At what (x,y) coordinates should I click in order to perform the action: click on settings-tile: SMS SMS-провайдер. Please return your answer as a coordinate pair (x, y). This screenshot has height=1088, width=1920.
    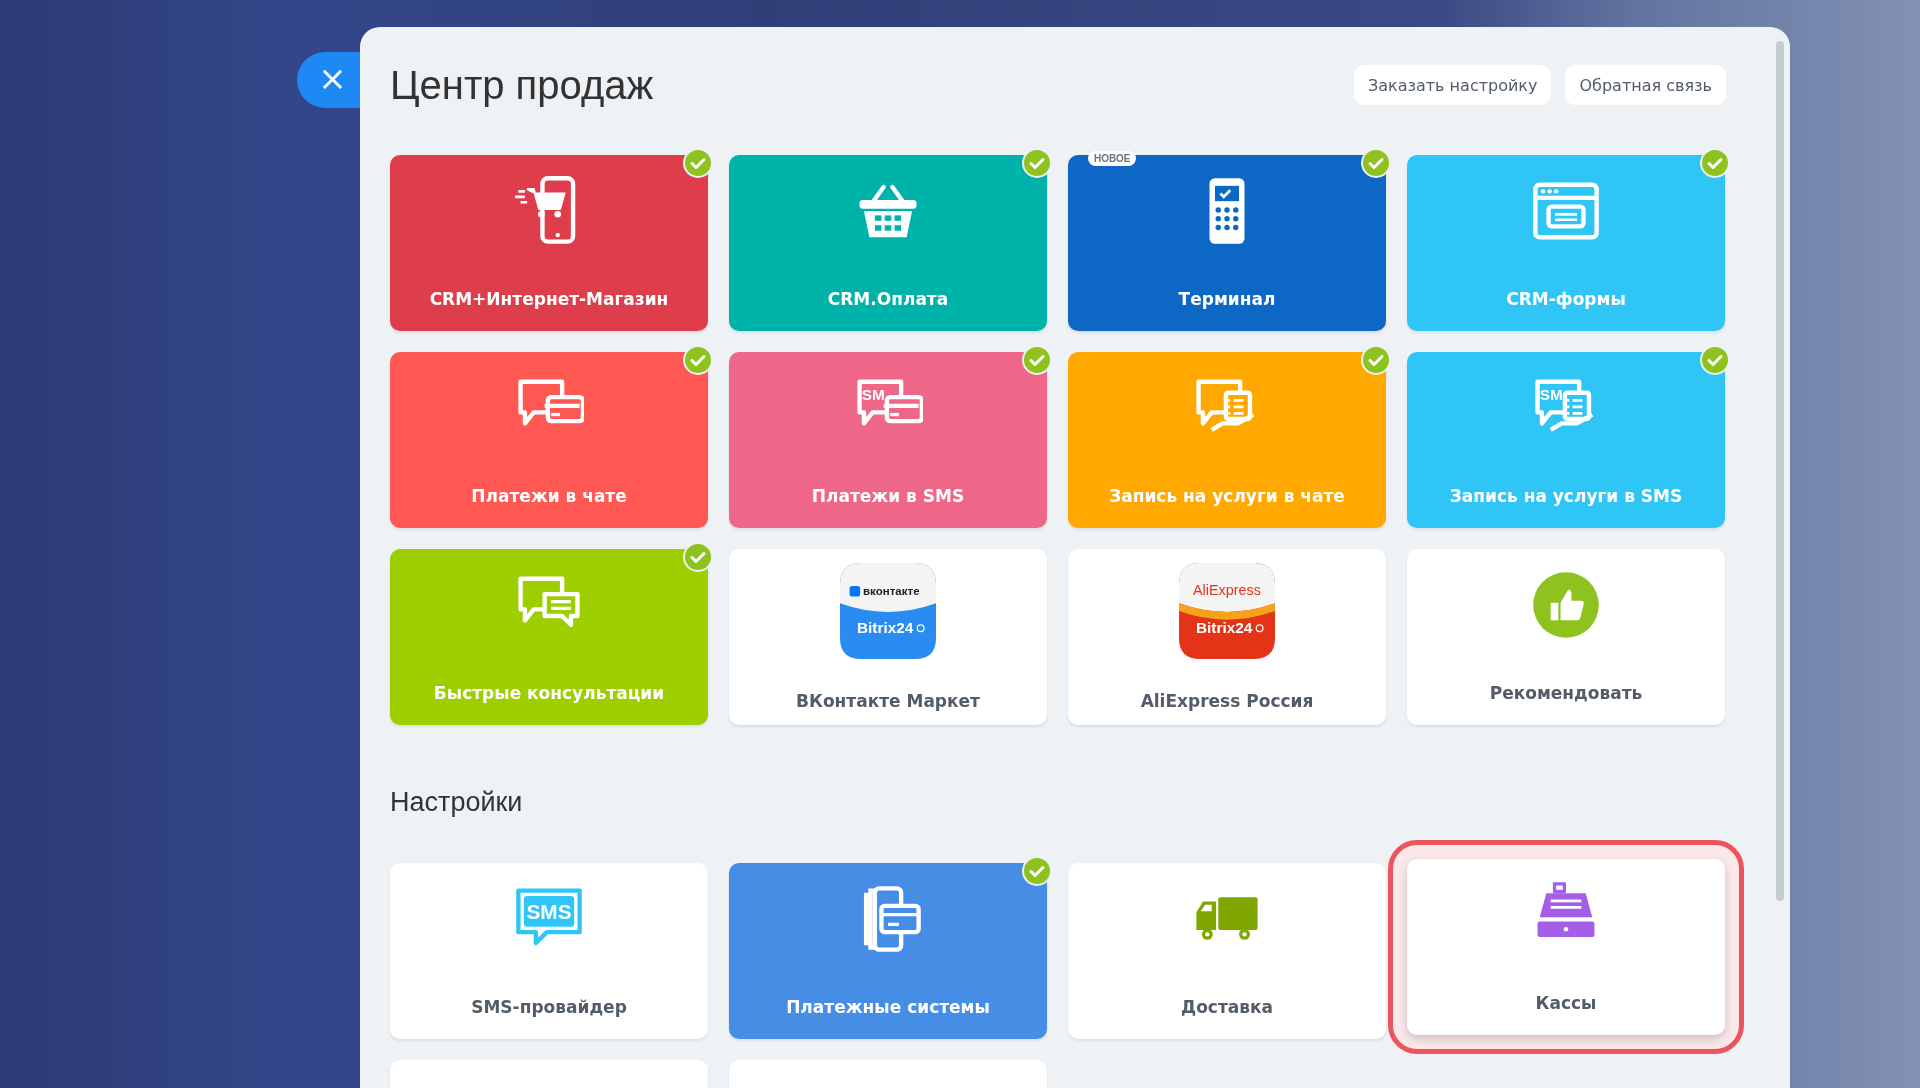
    Looking at the image, I should click on (549, 951).